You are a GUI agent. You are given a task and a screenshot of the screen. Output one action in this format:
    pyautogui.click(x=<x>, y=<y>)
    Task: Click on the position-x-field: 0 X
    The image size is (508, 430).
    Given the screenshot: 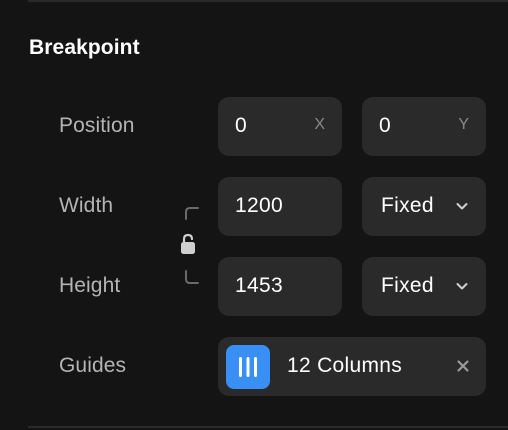 What is the action you would take?
    pyautogui.click(x=280, y=126)
    